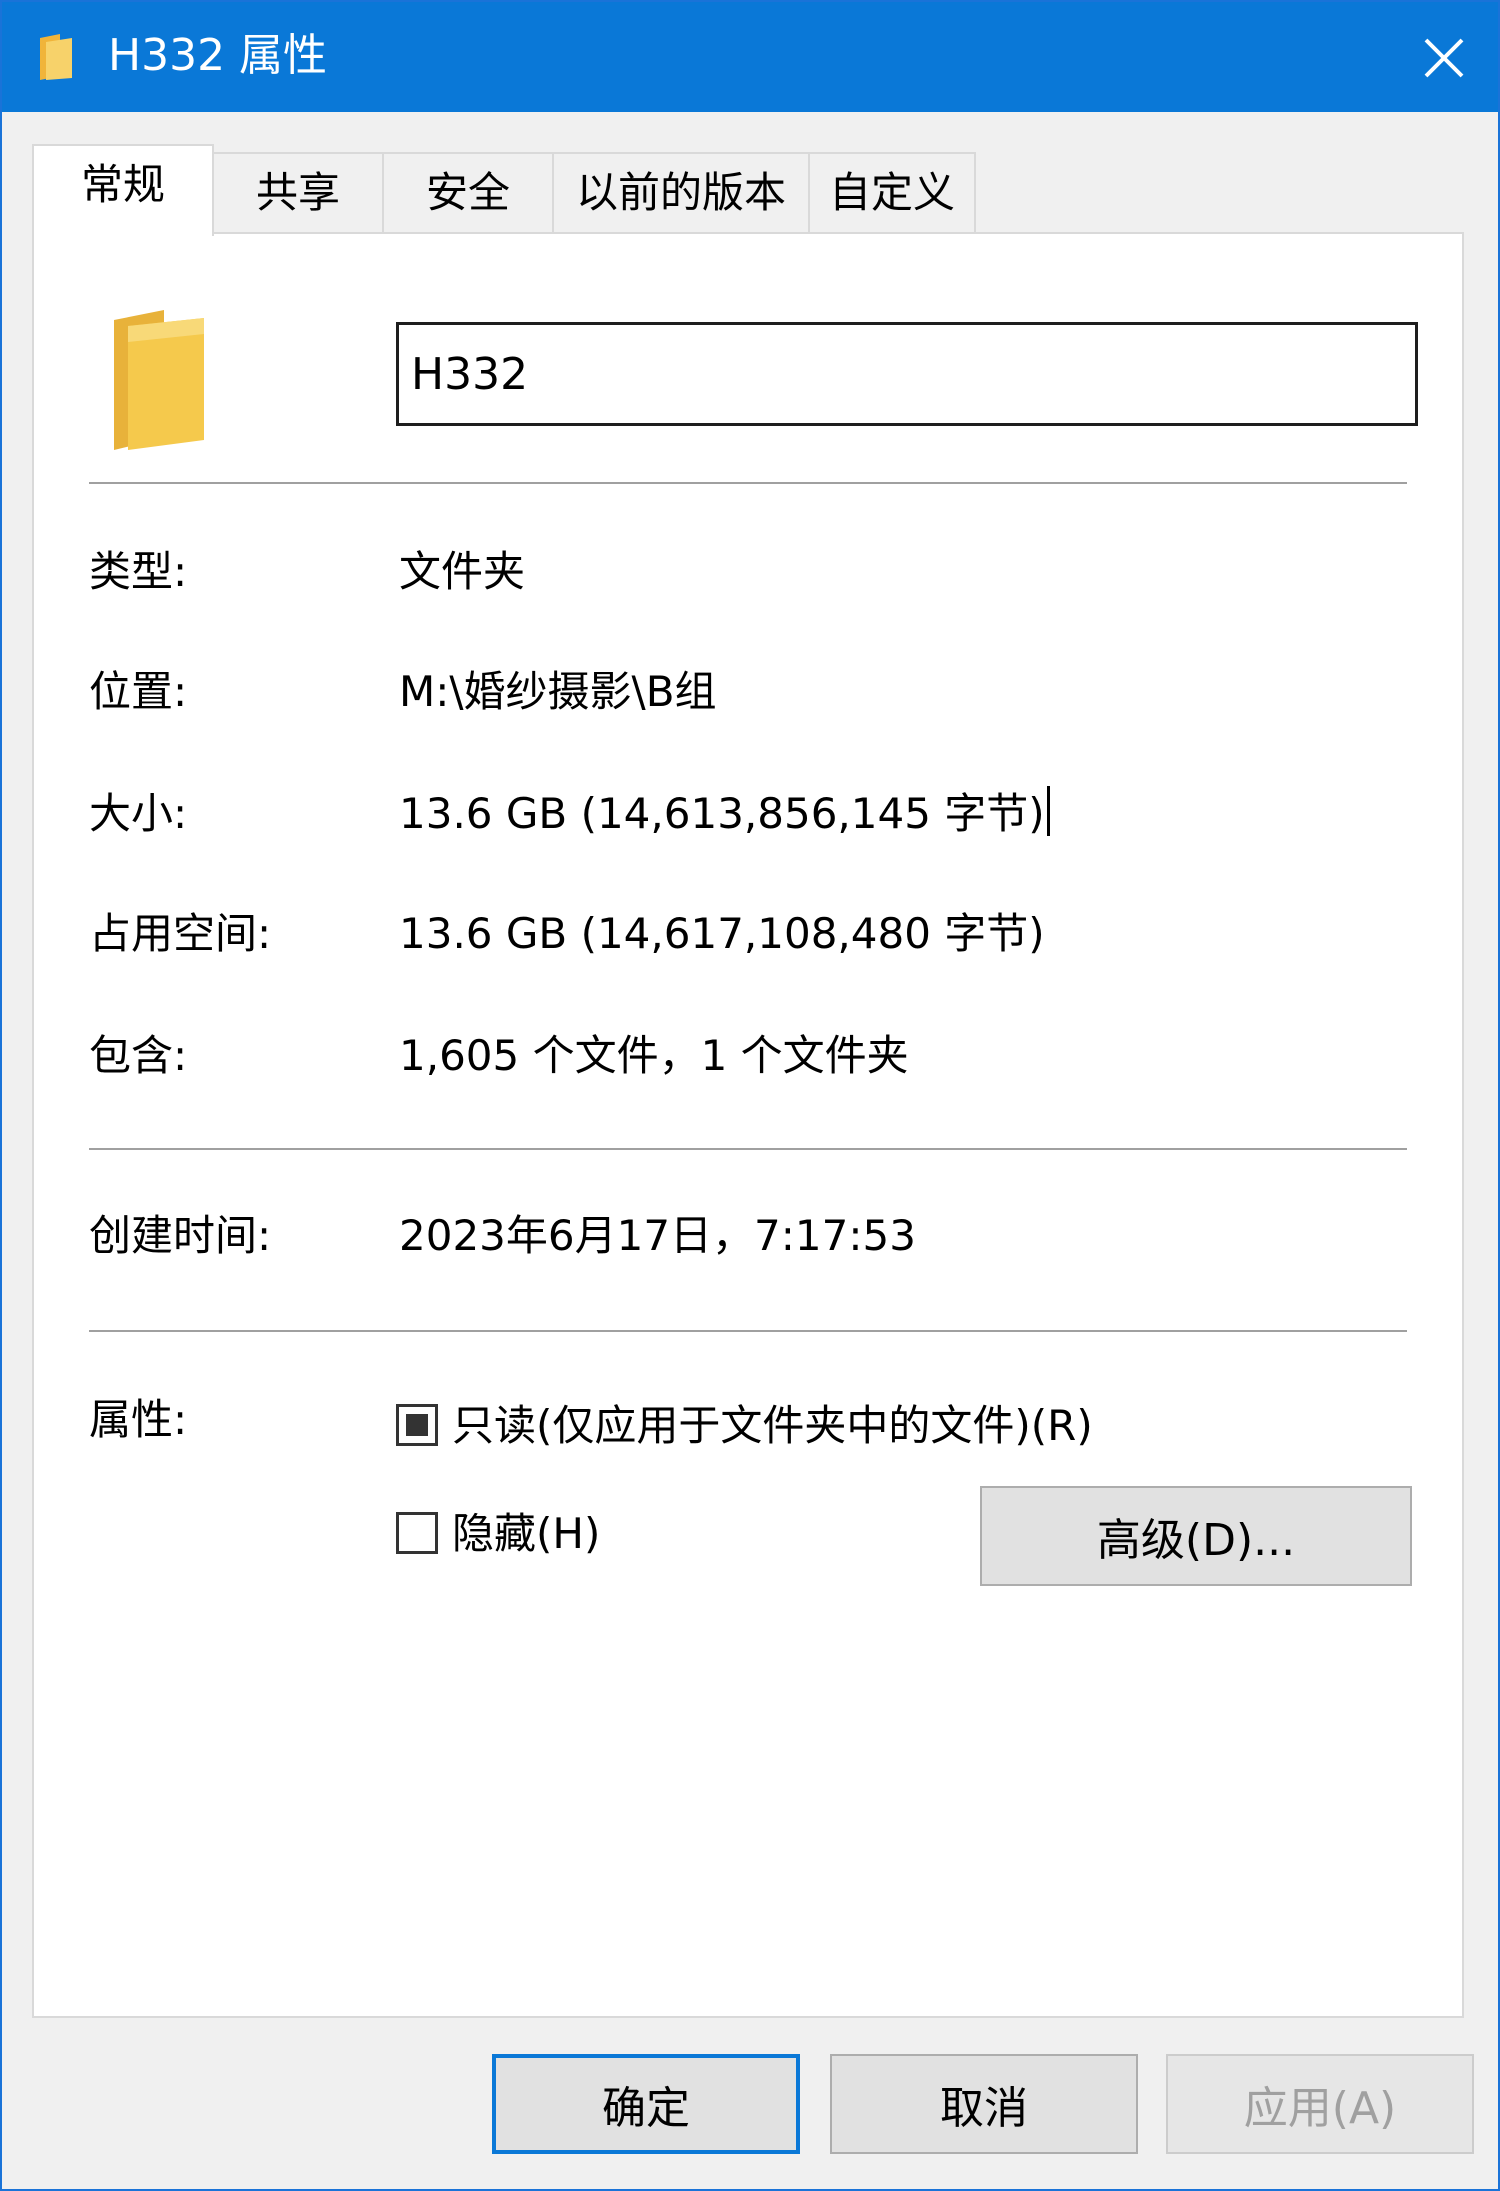 The height and width of the screenshot is (2191, 1500). I want to click on size-value: 13.6 GB (14,613,856,145 字节), so click(722, 813).